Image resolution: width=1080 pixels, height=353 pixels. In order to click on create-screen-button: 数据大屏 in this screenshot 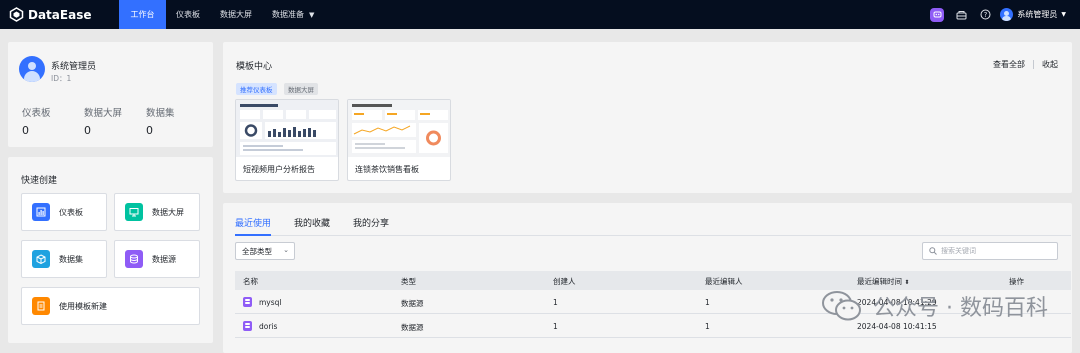, I will do `click(157, 212)`.